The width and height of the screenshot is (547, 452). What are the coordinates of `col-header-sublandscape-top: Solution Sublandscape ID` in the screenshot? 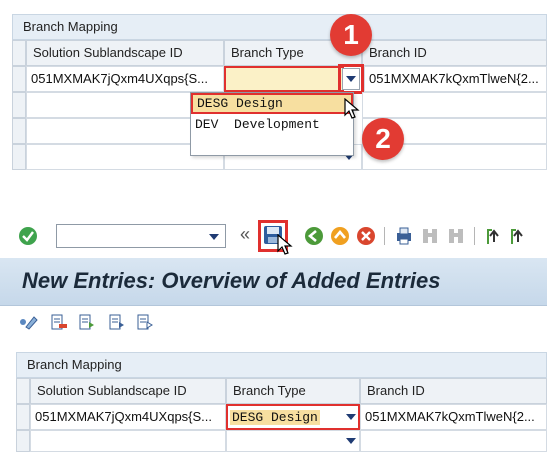 It's located at (125, 53).